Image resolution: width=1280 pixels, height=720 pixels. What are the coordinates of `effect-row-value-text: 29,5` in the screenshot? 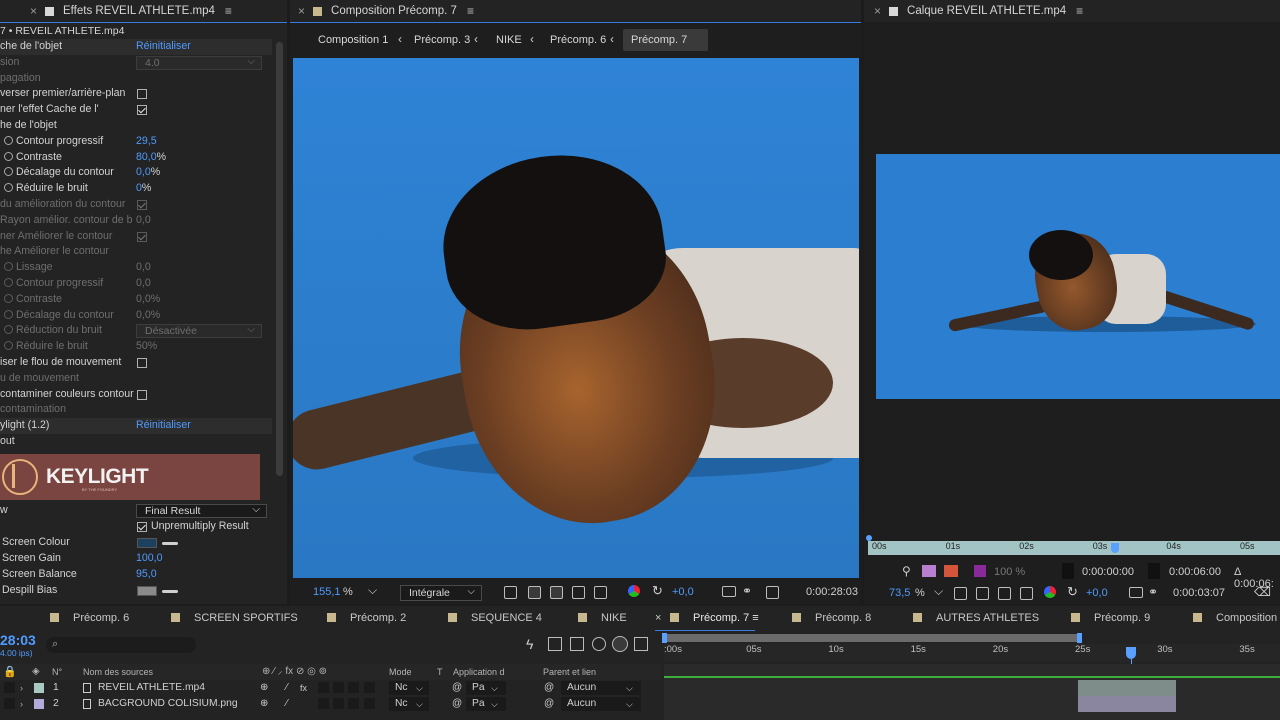 It's located at (146, 141).